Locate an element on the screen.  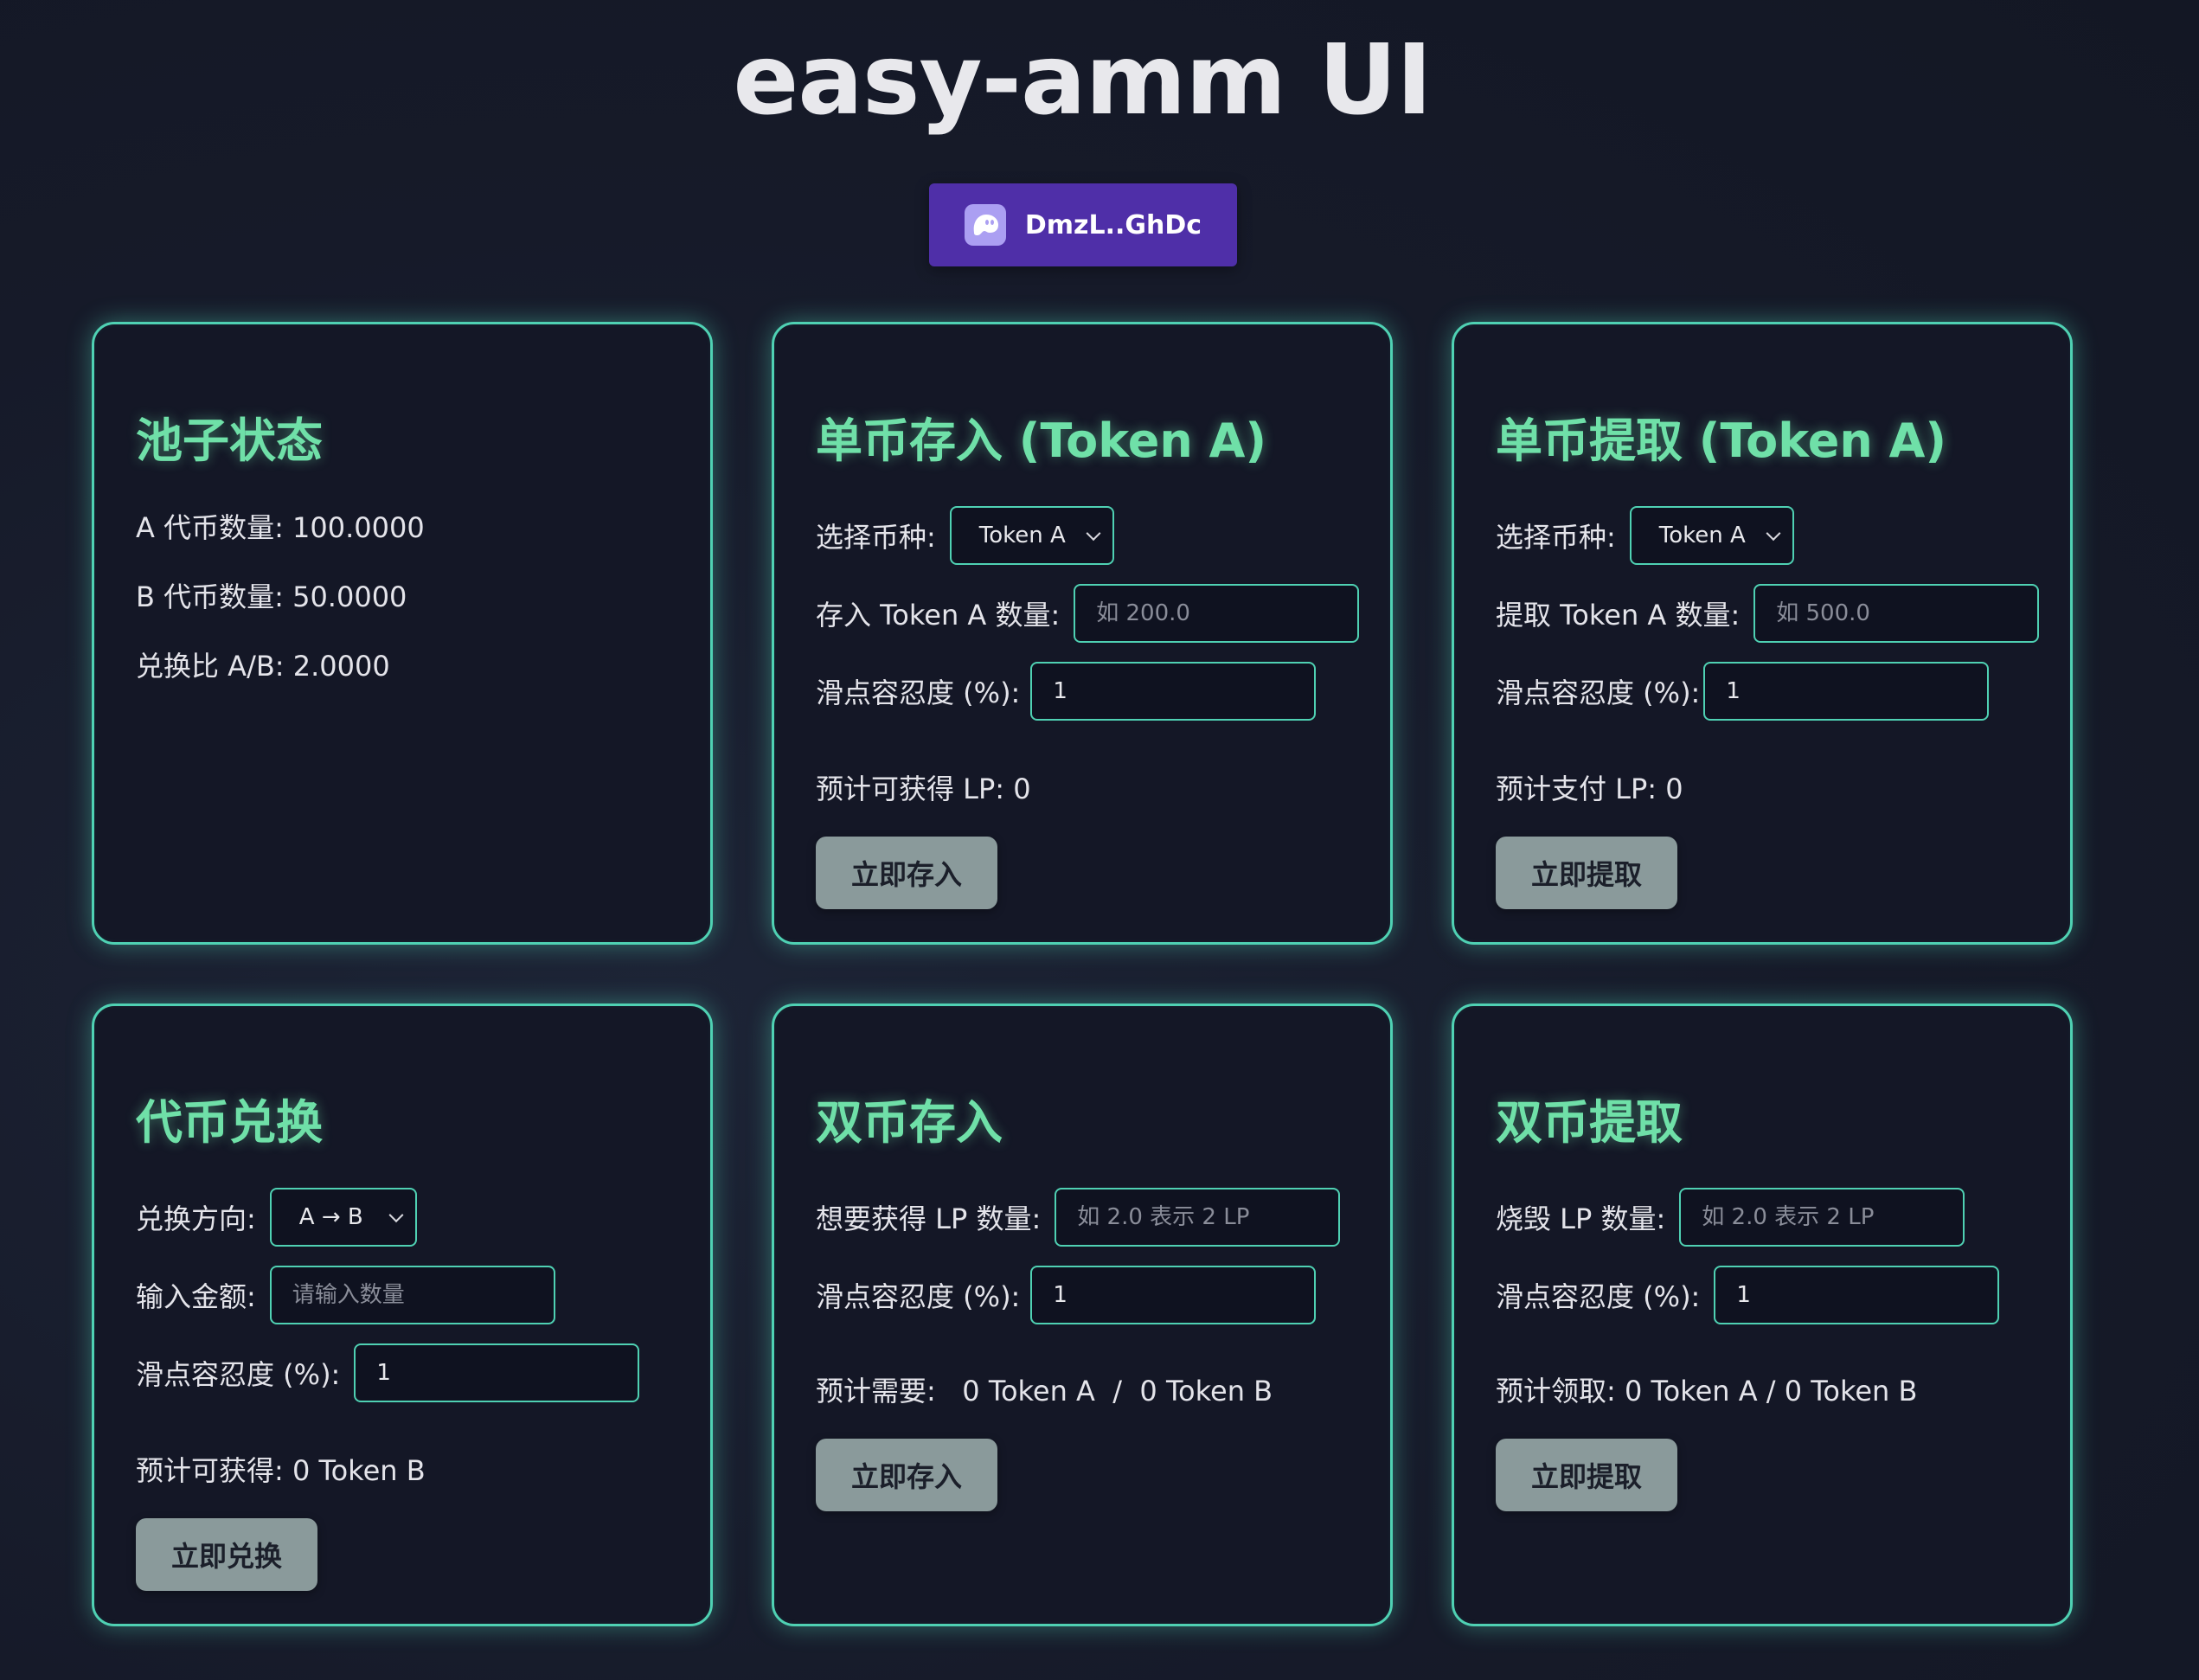
withdraw-amount-row: 提取 Token A 数量: is located at coordinates (1768, 613).